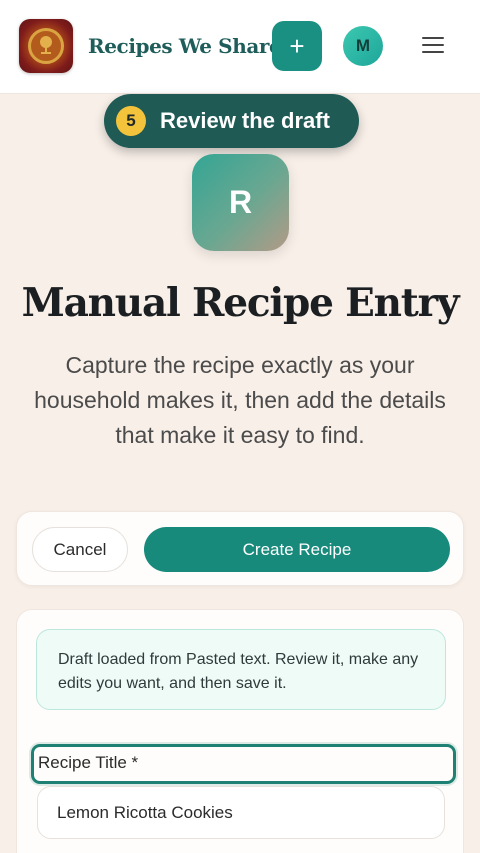 The width and height of the screenshot is (480, 853). I want to click on tree-icon, so click(46, 45).